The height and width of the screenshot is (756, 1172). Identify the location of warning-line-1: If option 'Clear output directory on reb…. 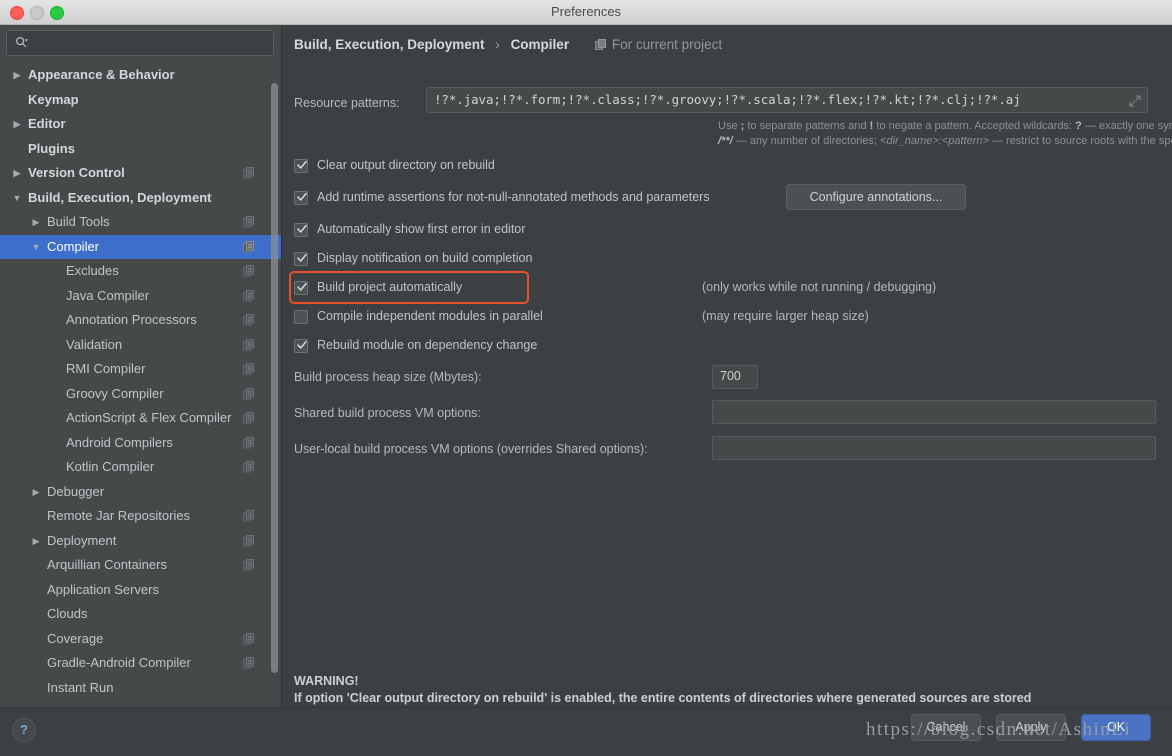
(663, 698).